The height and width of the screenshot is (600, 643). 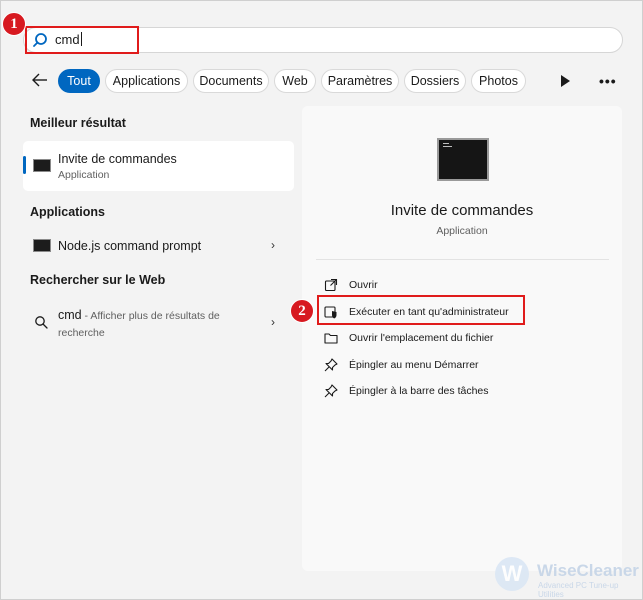 What do you see at coordinates (42, 165) in the screenshot?
I see `terminal-icon` at bounding box center [42, 165].